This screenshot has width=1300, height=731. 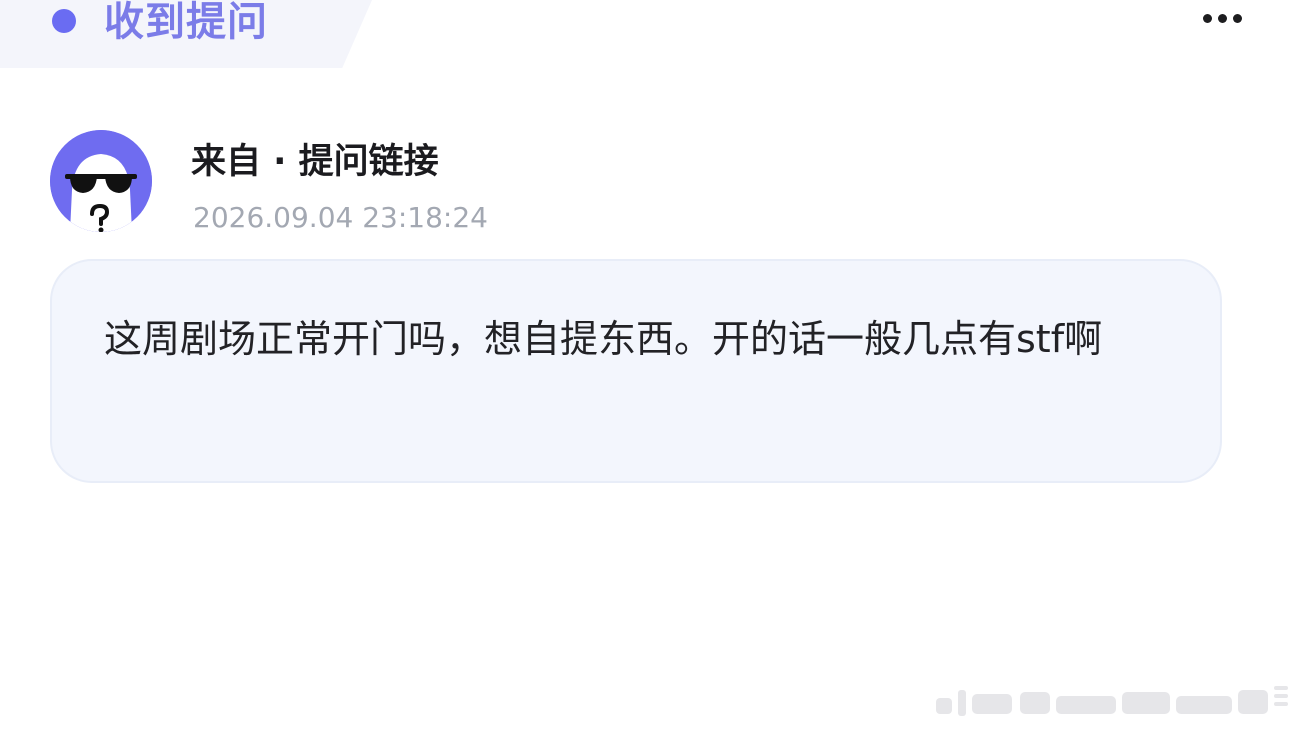 I want to click on timestamp: 2026.09.04 23:18:24, so click(x=340, y=217).